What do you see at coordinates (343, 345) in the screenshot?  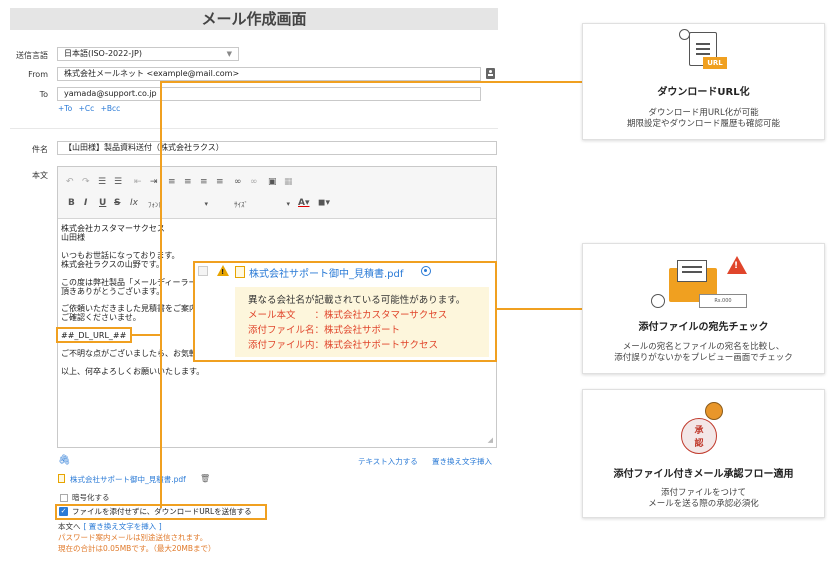 I see `warning-row-filecontent: 添付ファイル内：株式会社サポートサクセス` at bounding box center [343, 345].